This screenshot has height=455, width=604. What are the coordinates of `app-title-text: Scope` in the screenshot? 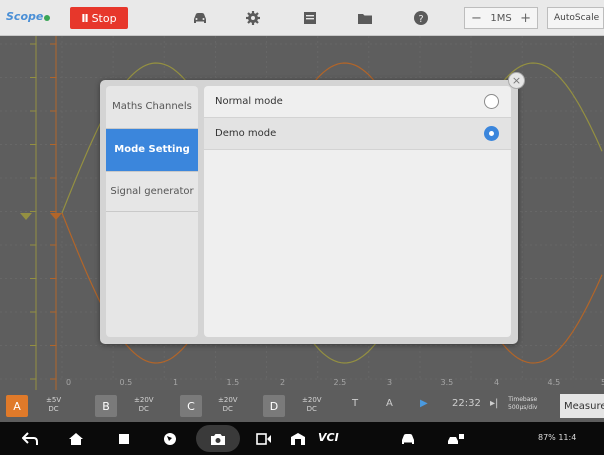 It's located at (25, 16).